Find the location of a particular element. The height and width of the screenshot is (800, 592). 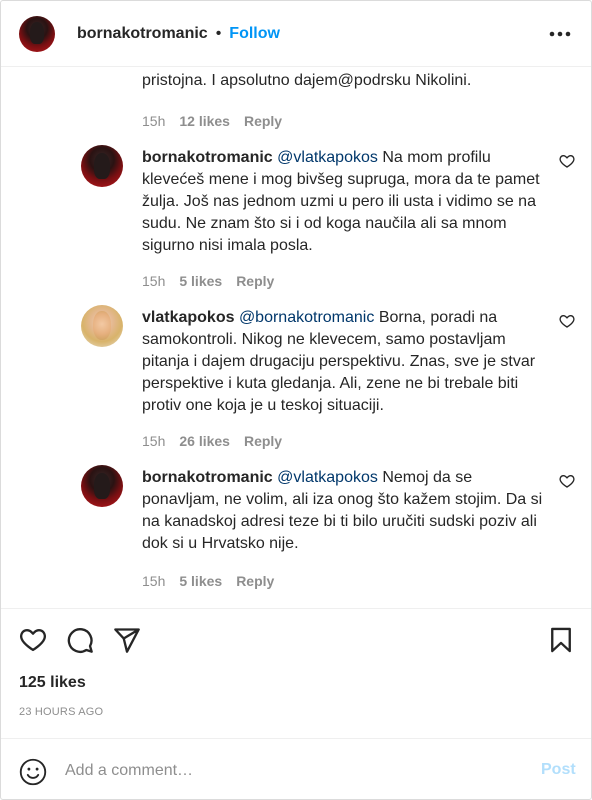

author-avatar is located at coordinates (37, 33).